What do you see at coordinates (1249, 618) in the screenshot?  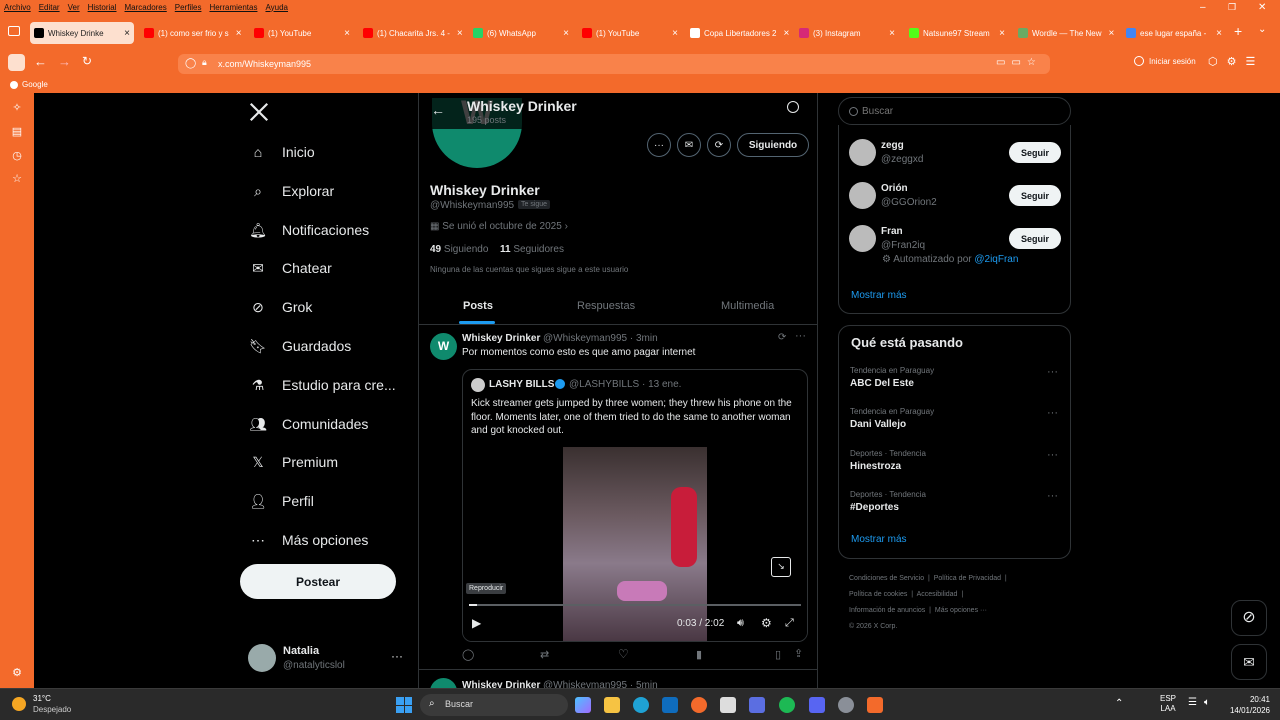 I see `grok-fab: ⊘` at bounding box center [1249, 618].